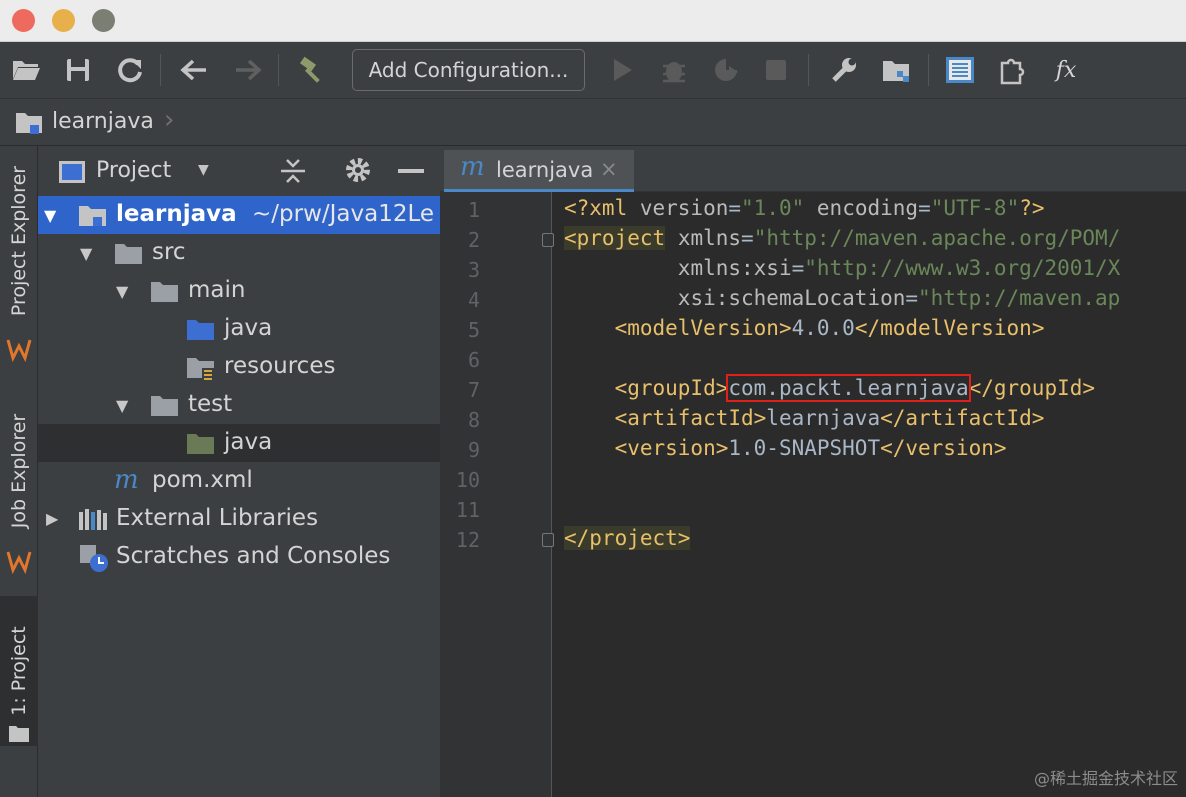 This screenshot has height=797, width=1186. What do you see at coordinates (539, 171) in the screenshot?
I see `editor-tab-learnjava: m learnjava ×` at bounding box center [539, 171].